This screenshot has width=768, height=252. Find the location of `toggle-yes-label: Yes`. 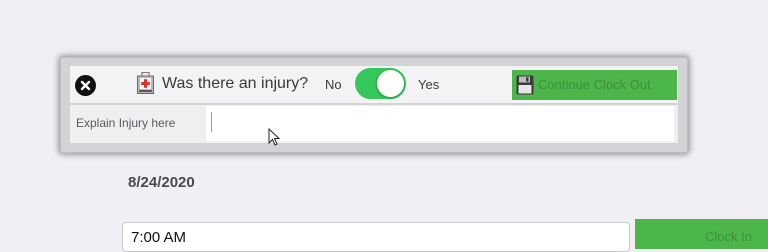

toggle-yes-label: Yes is located at coordinates (429, 84).